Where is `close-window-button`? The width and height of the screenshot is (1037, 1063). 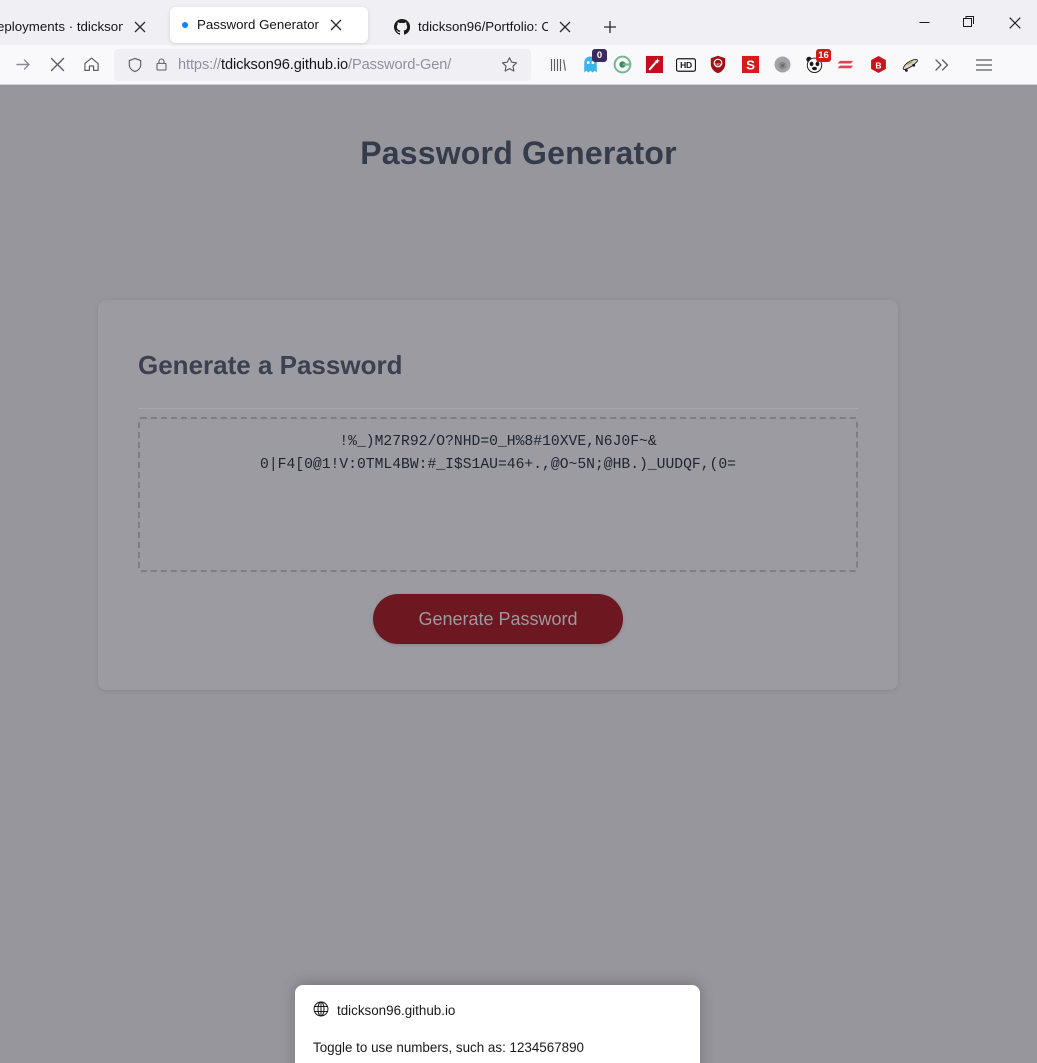
close-window-button is located at coordinates (1014, 23).